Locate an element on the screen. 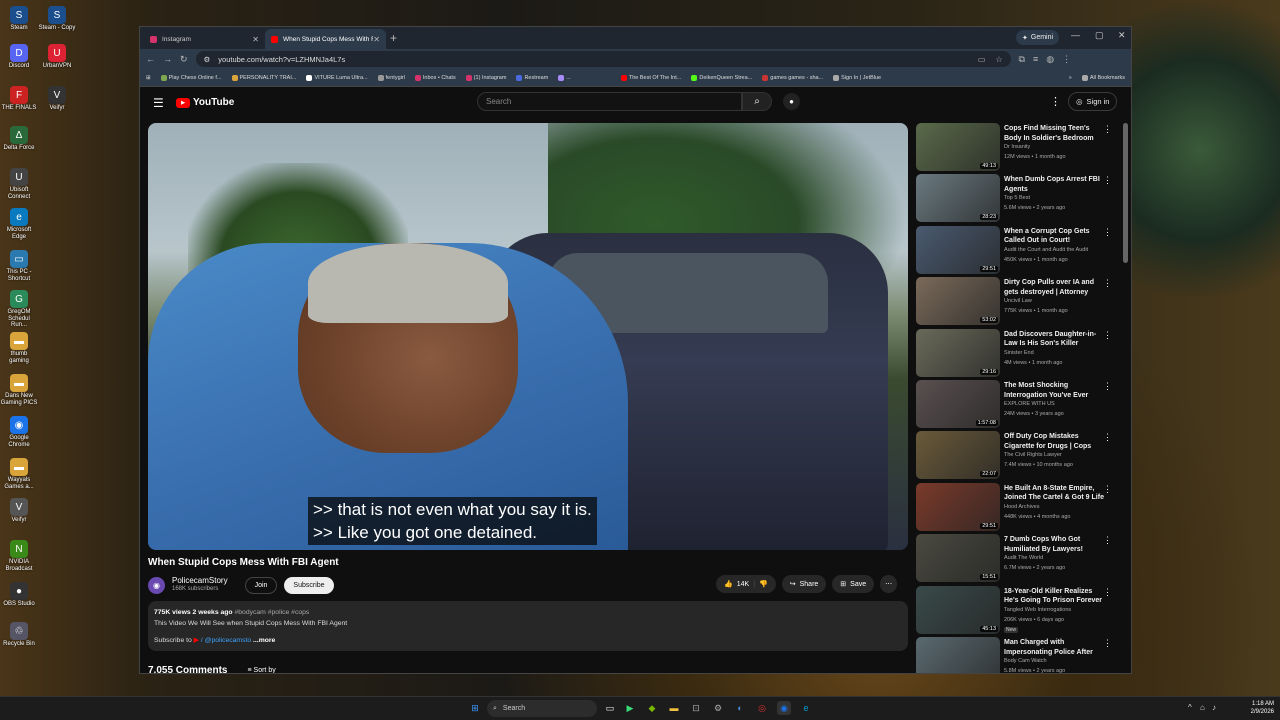  tray-chevron-icon: ^ is located at coordinates (1190, 707).